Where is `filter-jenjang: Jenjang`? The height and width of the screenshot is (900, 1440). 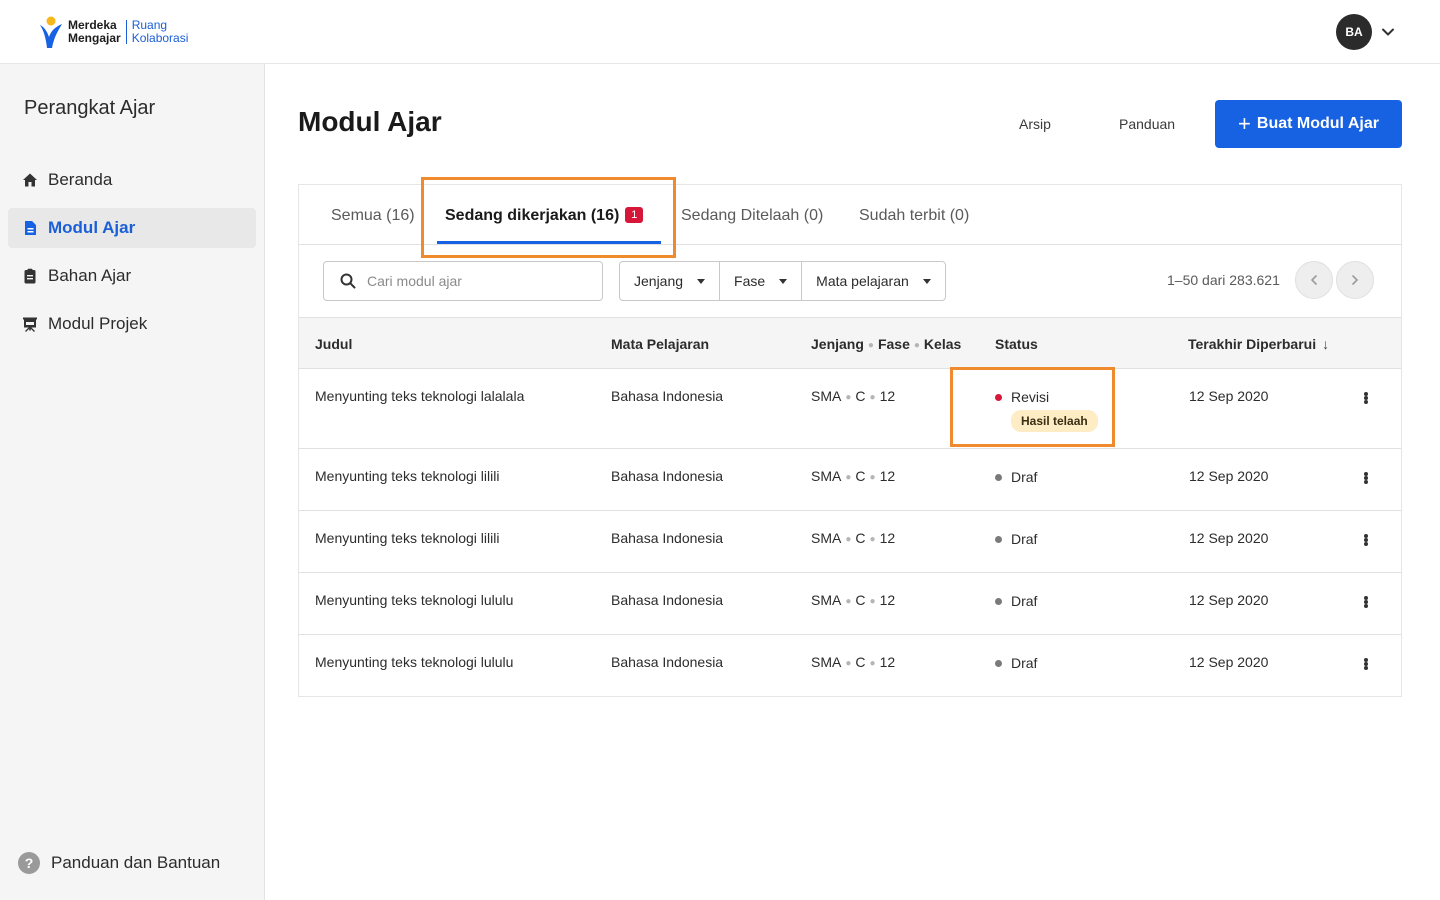
filter-jenjang: Jenjang is located at coordinates (670, 281).